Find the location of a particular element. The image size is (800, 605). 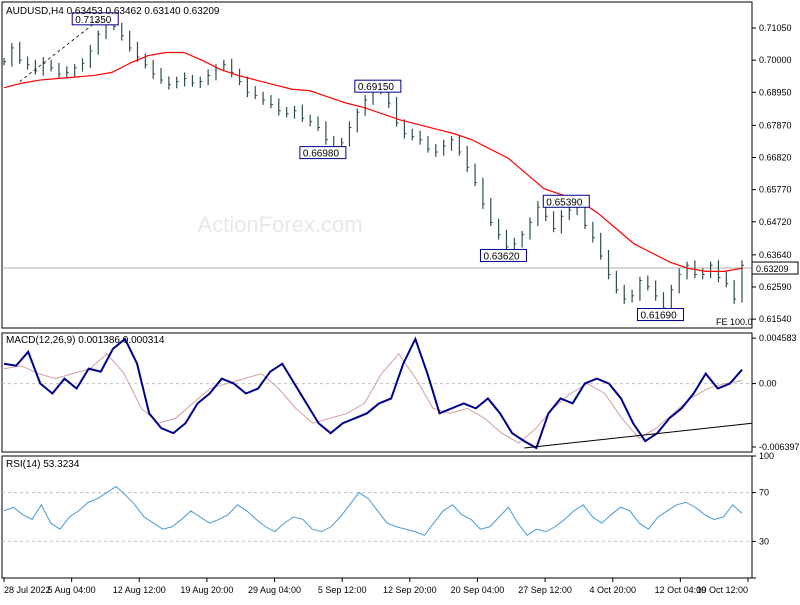

x-tick-label: 28 Jul 2022 is located at coordinates (27, 590).